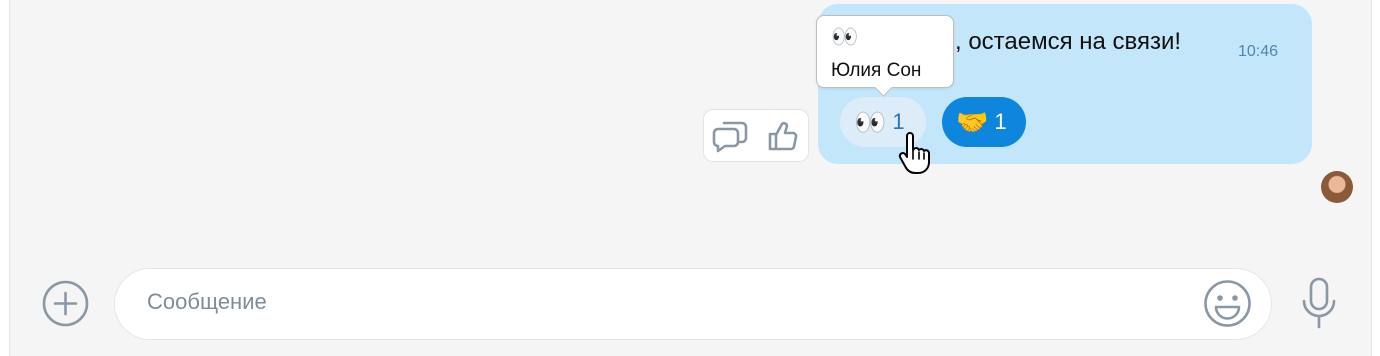 The width and height of the screenshot is (1380, 356). I want to click on reaction-count: 1, so click(1000, 121).